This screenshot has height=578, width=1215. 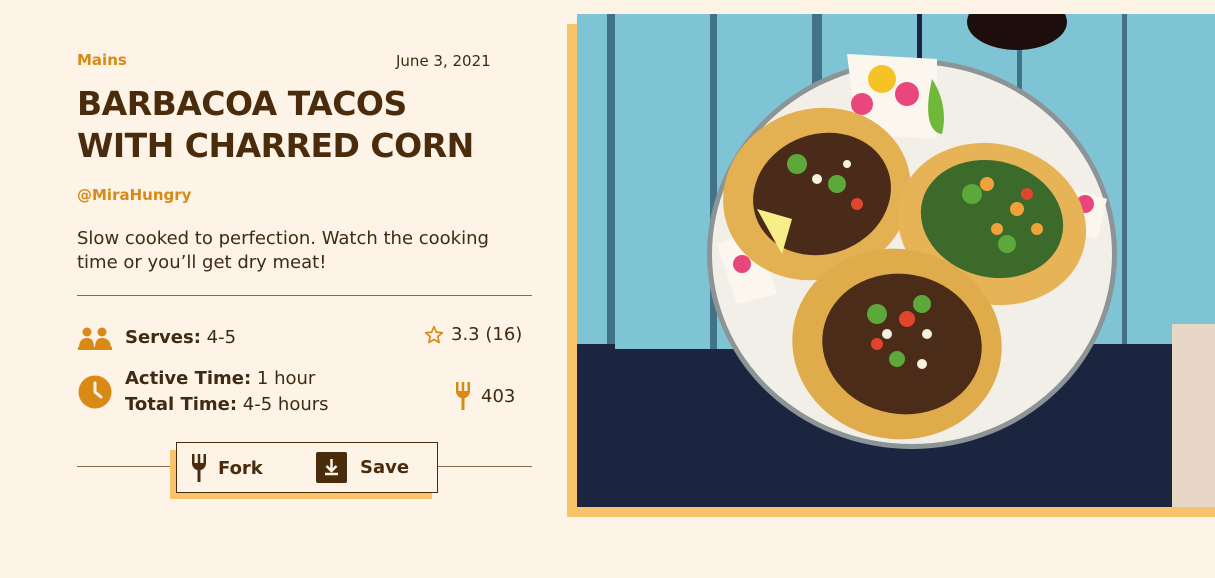 What do you see at coordinates (95, 392) in the screenshot?
I see `clock-icon` at bounding box center [95, 392].